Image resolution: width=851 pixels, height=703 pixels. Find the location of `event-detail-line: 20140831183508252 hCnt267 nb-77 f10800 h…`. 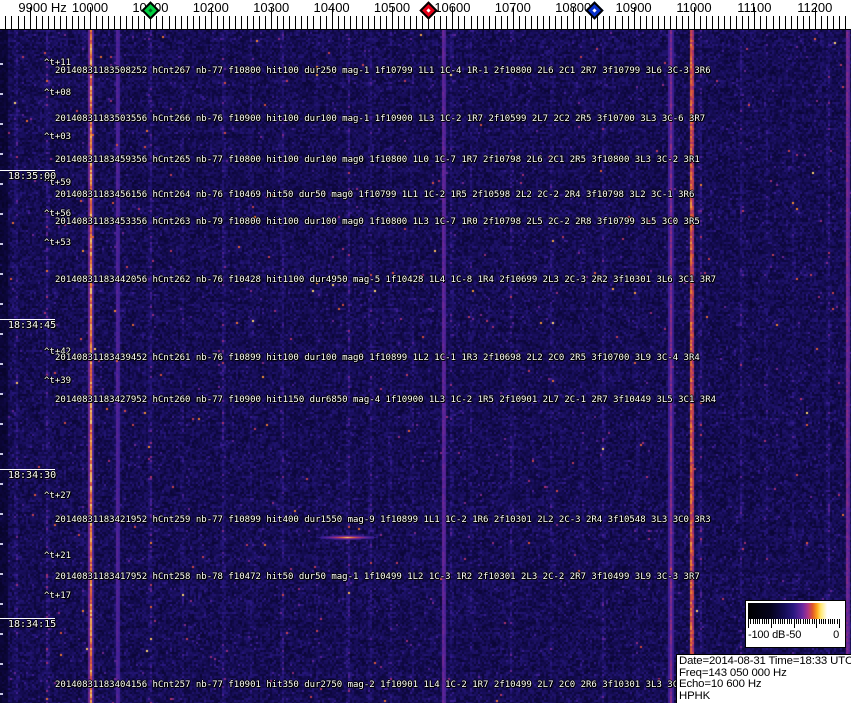

event-detail-line: 20140831183508252 hCnt267 nb-77 f10800 h… is located at coordinates (383, 71).